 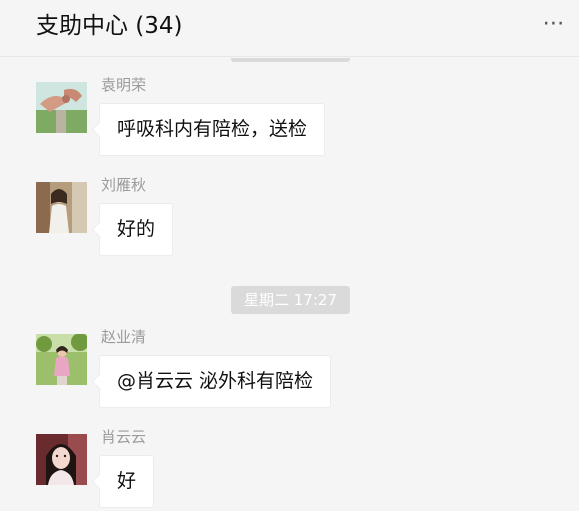 I want to click on sender-name: 赵业清, so click(x=124, y=337).